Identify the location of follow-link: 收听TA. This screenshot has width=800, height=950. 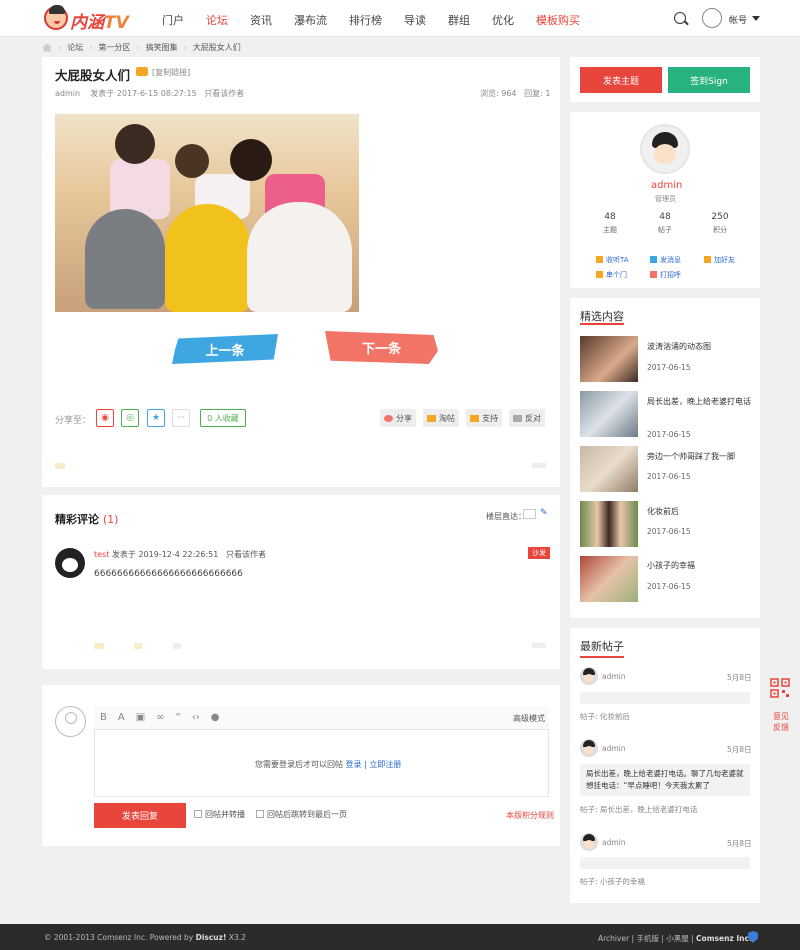
(612, 260).